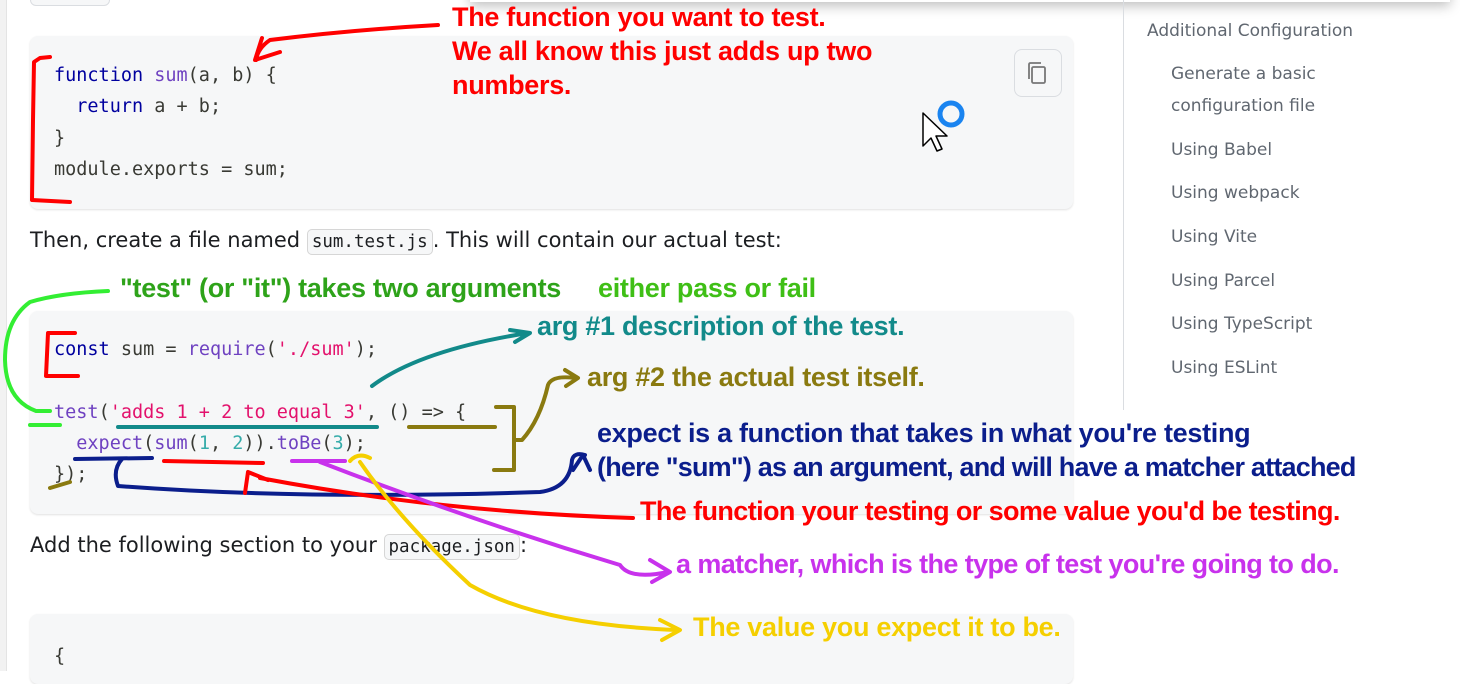 Image resolution: width=1460 pixels, height=684 pixels. What do you see at coordinates (951, 114) in the screenshot?
I see `loading-ring-icon` at bounding box center [951, 114].